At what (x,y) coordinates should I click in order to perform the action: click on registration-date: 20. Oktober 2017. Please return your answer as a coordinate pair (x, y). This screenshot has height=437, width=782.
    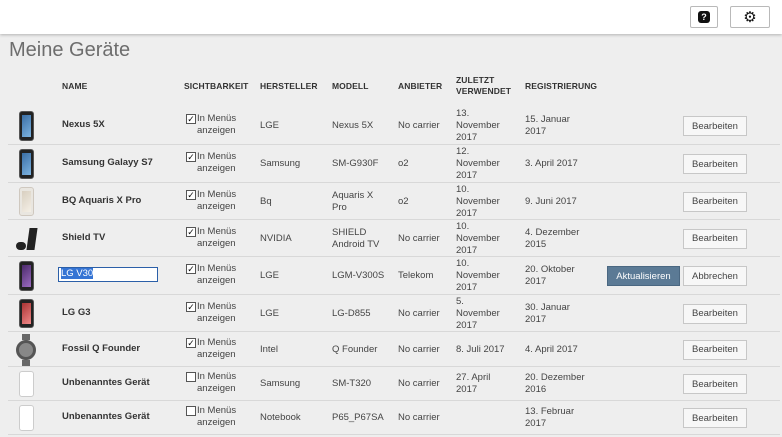
    Looking at the image, I should click on (550, 276).